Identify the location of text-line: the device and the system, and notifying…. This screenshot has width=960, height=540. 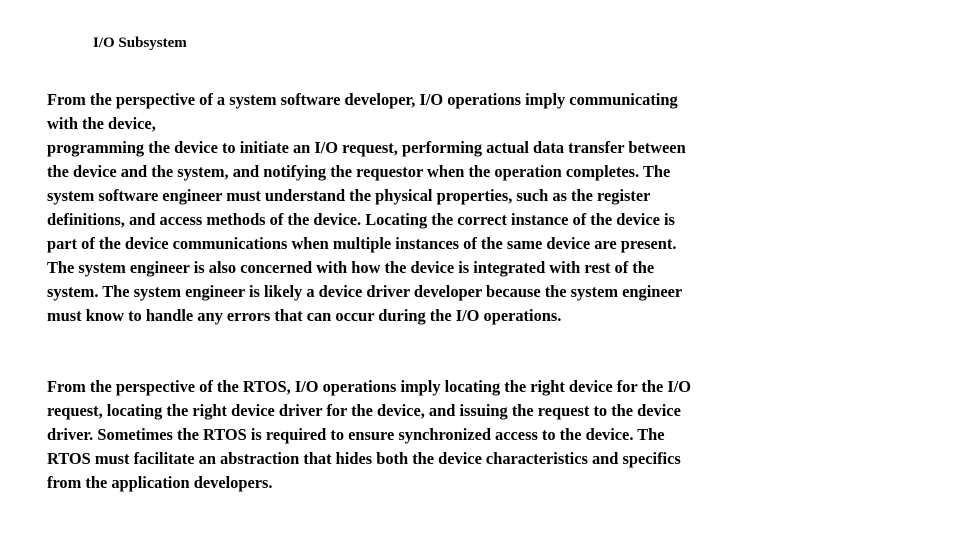
(359, 171).